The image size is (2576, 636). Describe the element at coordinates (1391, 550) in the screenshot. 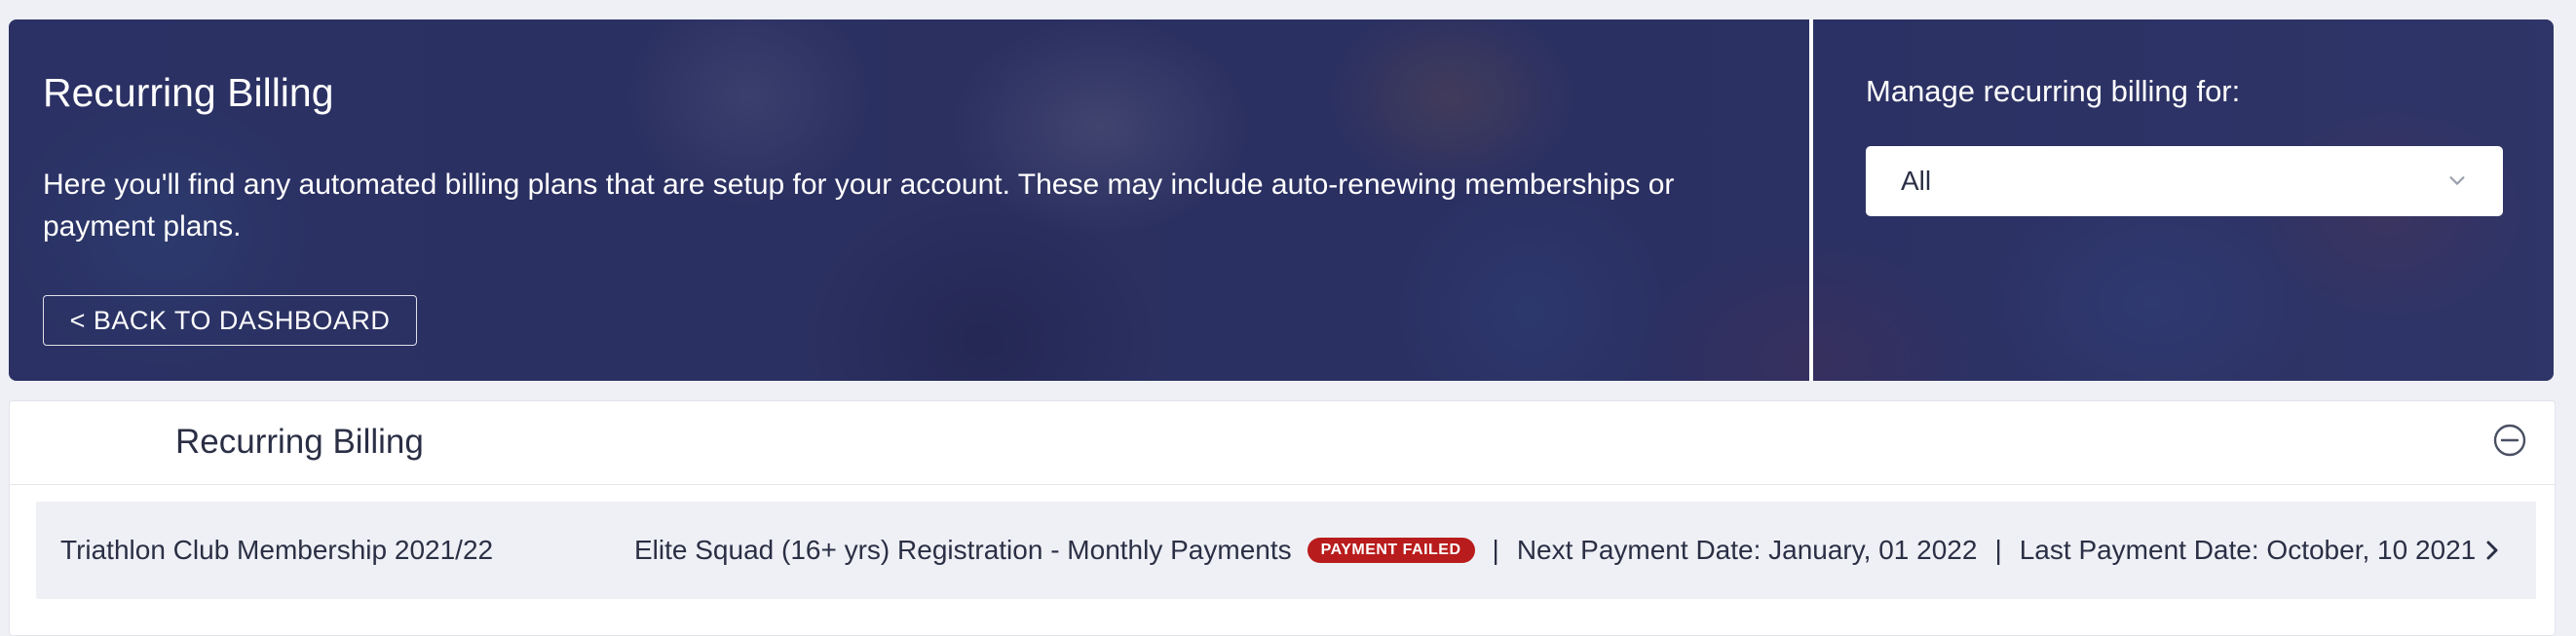

I see `status-badge: PAYMENT FAILED` at that location.